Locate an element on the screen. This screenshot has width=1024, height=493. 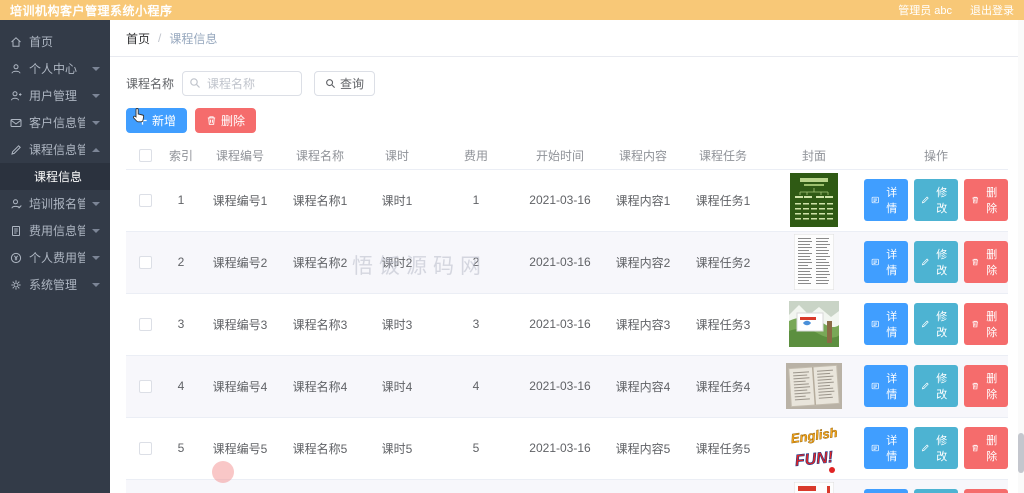
logout-link: 退出登录 is located at coordinates (992, 10).